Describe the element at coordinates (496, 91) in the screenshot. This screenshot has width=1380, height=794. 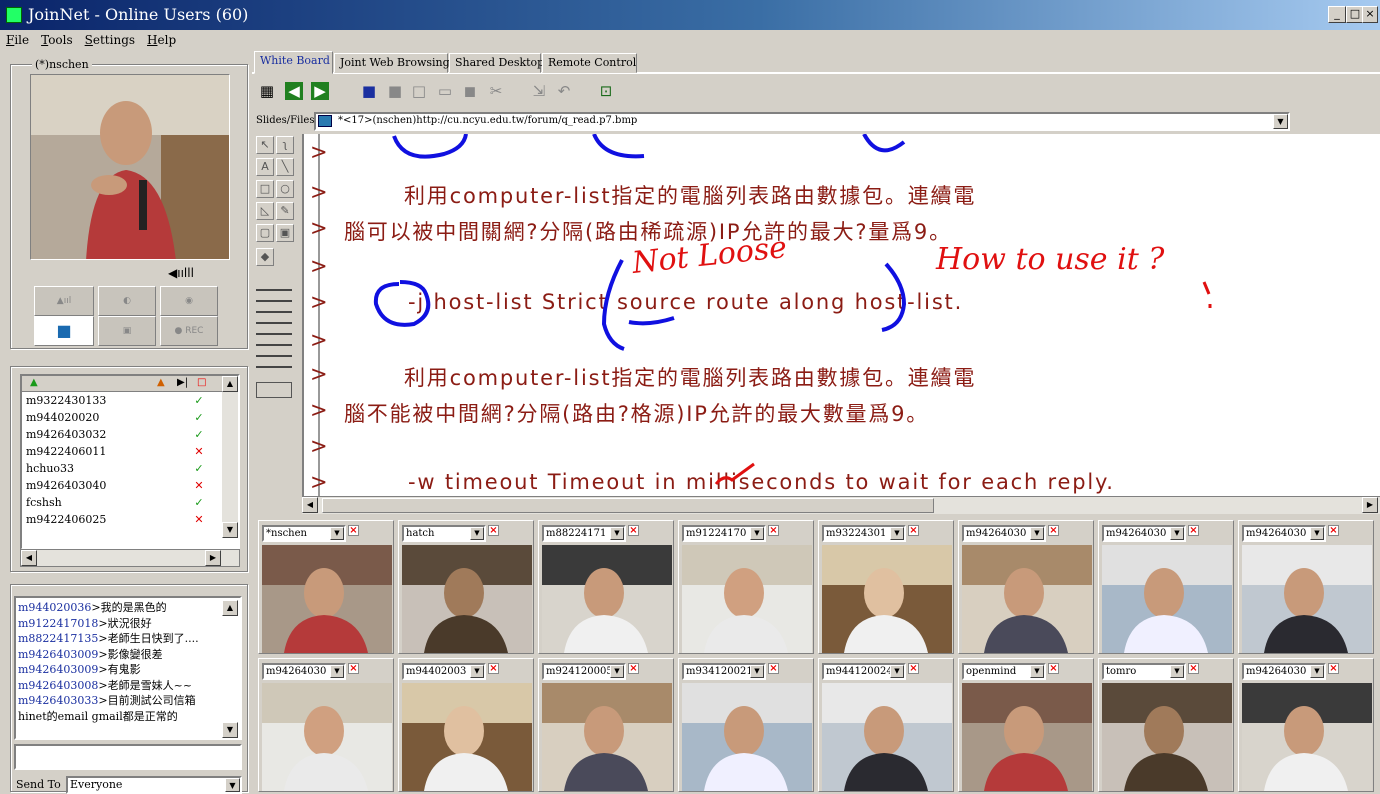
I see `cut-icon: ✂` at that location.